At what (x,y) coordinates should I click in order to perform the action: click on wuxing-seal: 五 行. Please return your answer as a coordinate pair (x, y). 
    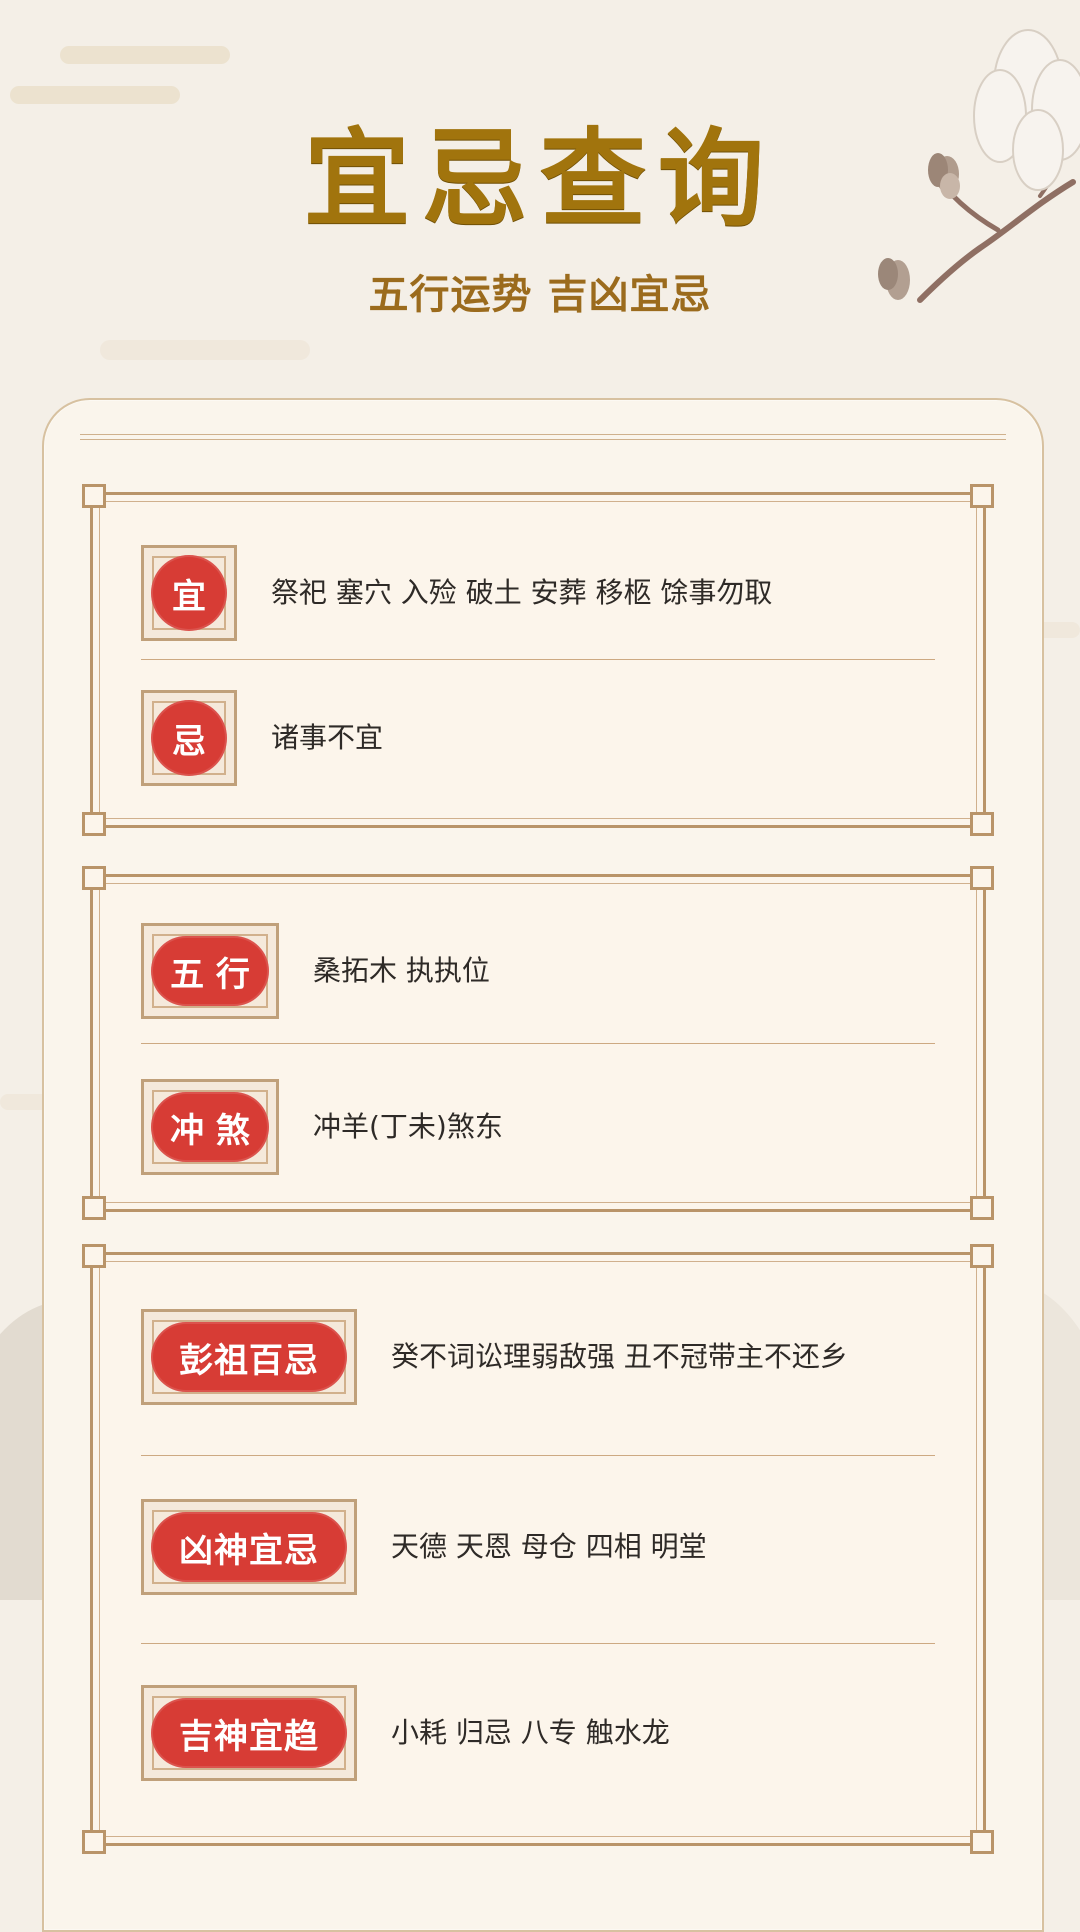
    Looking at the image, I should click on (210, 971).